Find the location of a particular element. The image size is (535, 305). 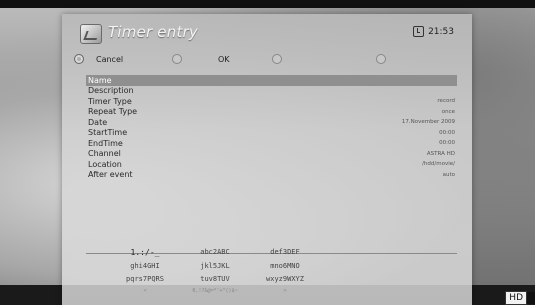

row-value: once is located at coordinates (448, 111).